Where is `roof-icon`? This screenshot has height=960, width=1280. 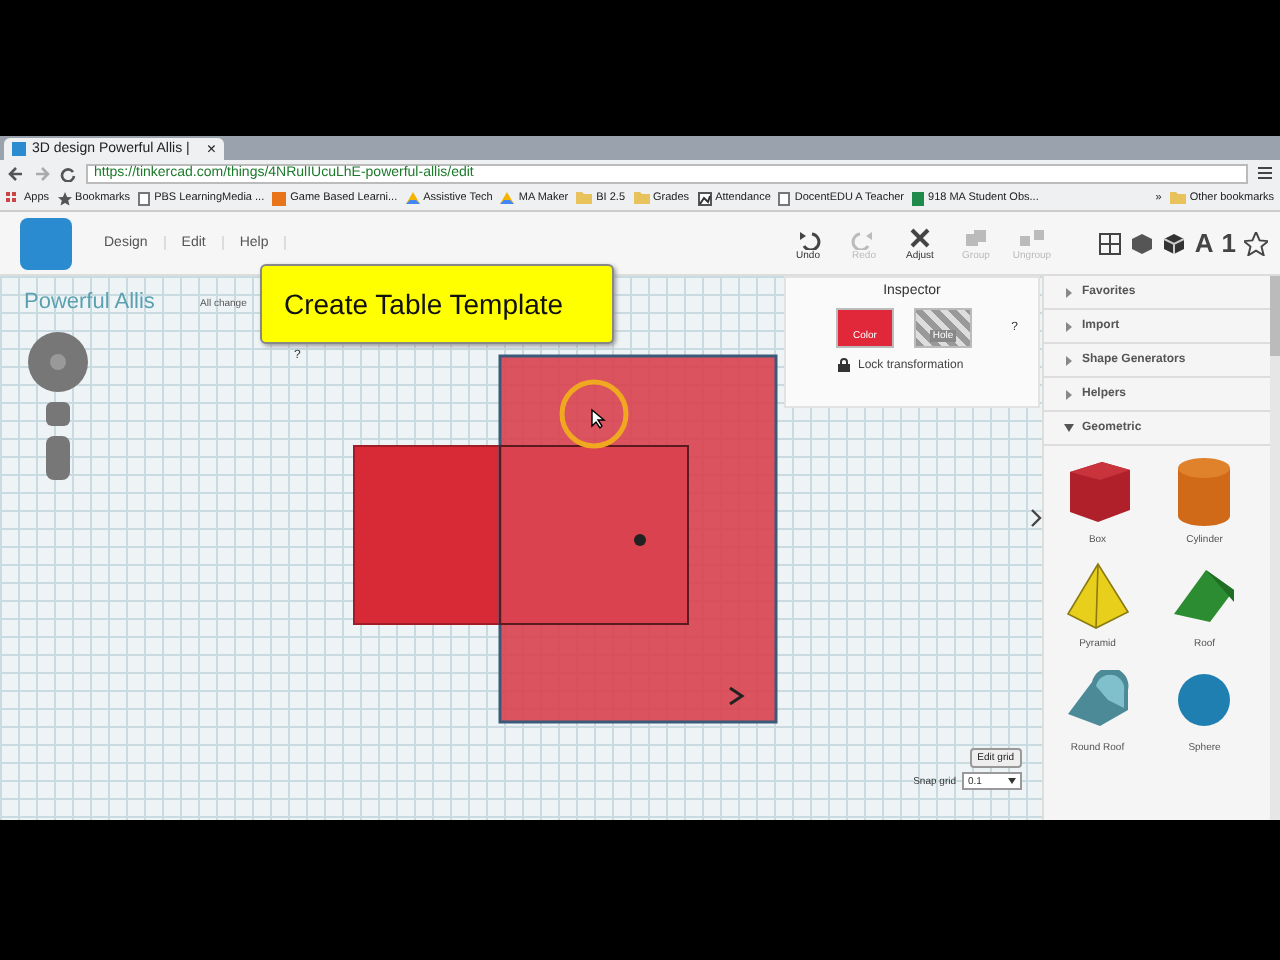
roof-icon is located at coordinates (1204, 596).